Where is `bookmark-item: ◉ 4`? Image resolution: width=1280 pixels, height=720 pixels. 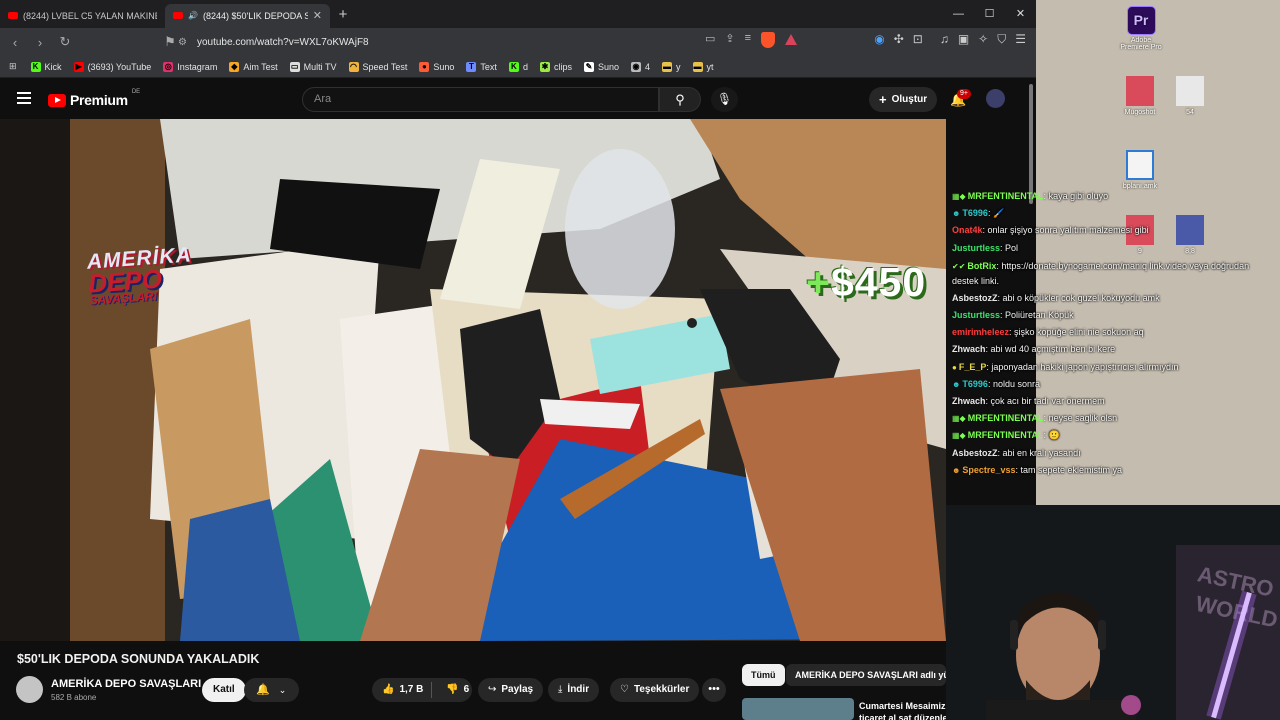 bookmark-item: ◉ 4 is located at coordinates (640, 66).